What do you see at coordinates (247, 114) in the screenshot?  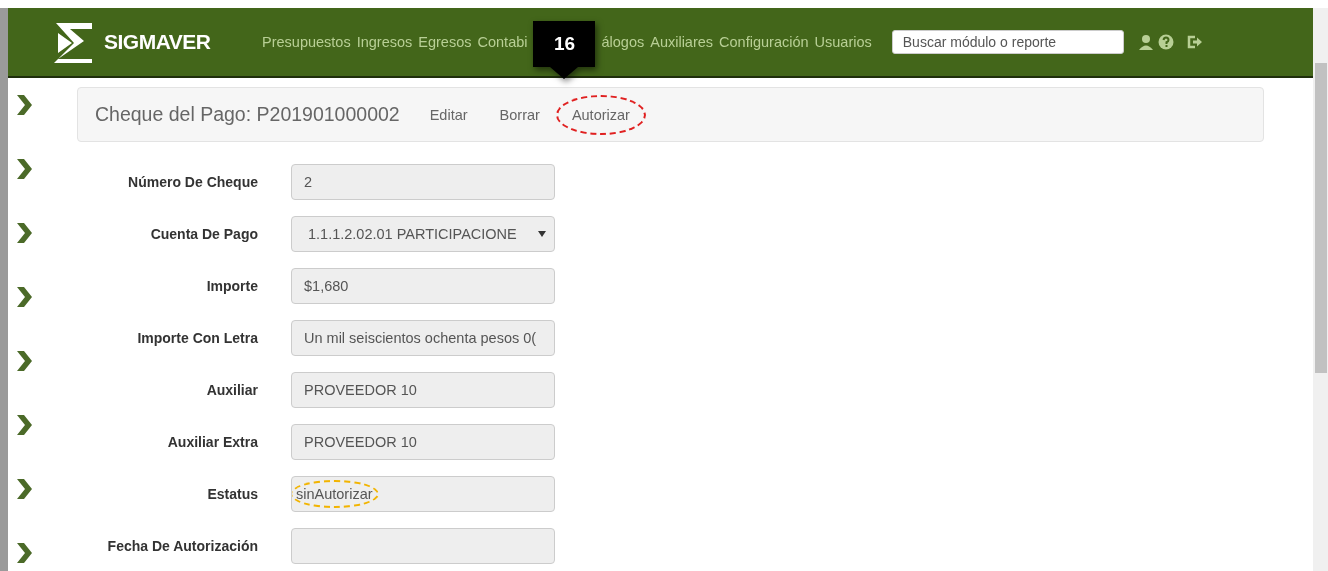 I see `panel-title: Cheque del Pago: P201901000002` at bounding box center [247, 114].